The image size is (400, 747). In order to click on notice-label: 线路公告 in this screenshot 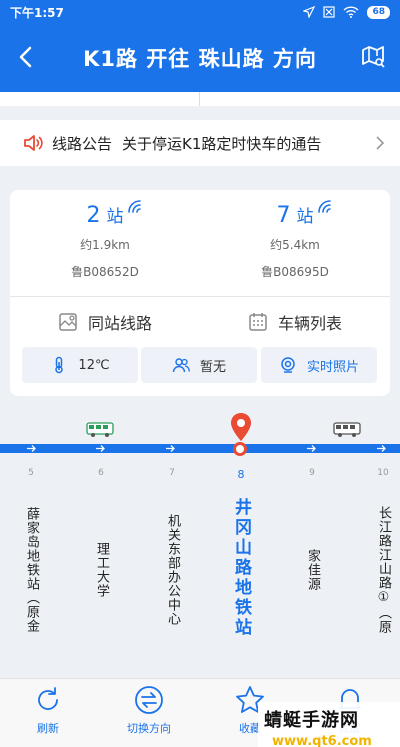, I will do `click(82, 143)`.